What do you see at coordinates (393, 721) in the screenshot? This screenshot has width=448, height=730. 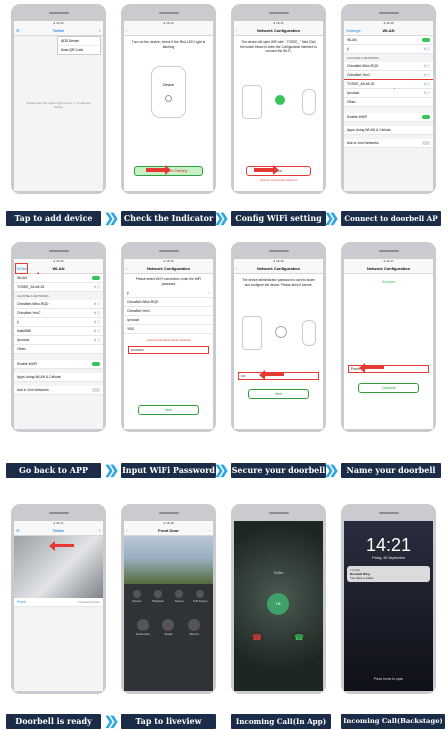 I see `step-label: Incoming Call(Backstage)` at bounding box center [393, 721].